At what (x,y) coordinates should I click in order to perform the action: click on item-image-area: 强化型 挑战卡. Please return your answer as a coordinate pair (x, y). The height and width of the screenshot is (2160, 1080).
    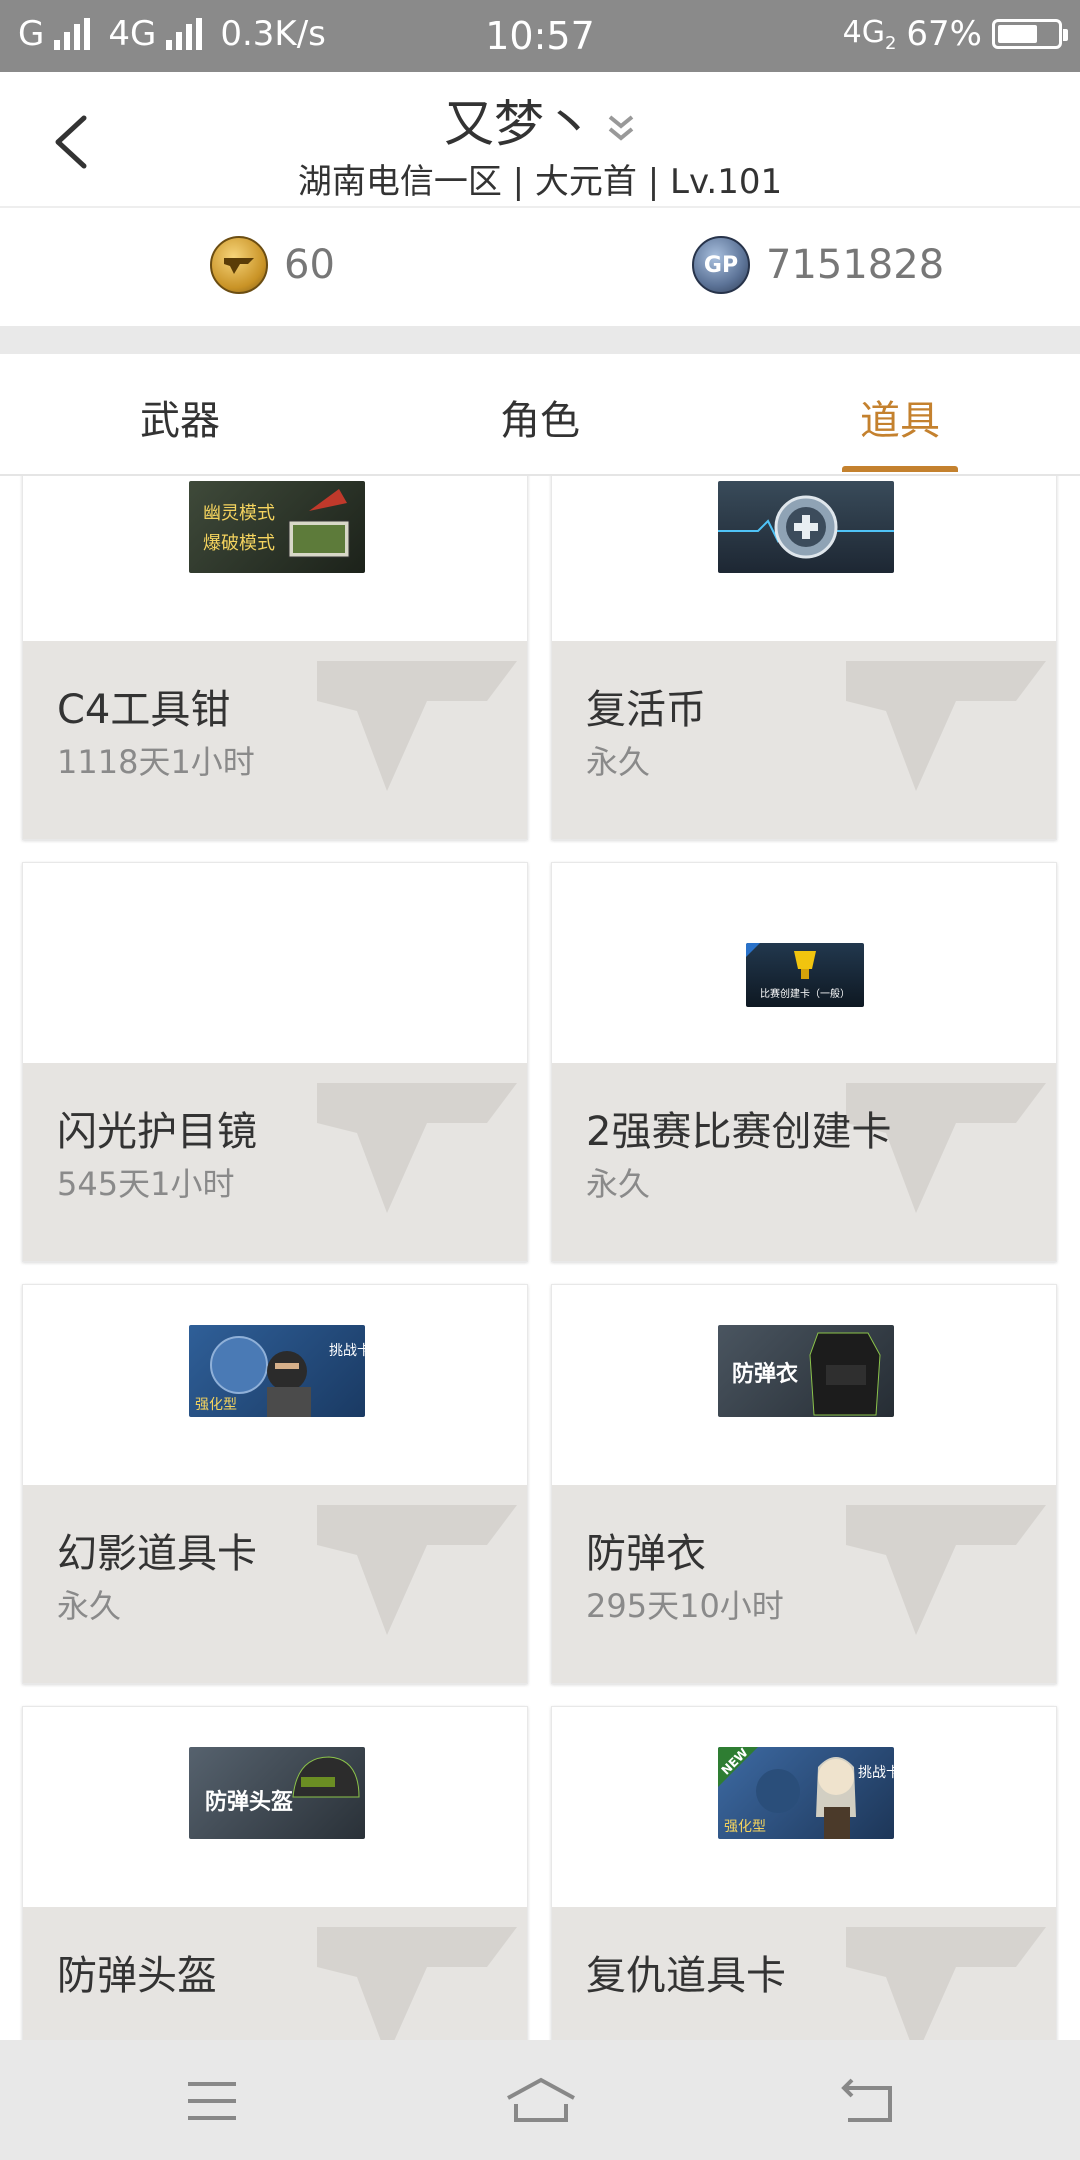
    Looking at the image, I should click on (275, 1385).